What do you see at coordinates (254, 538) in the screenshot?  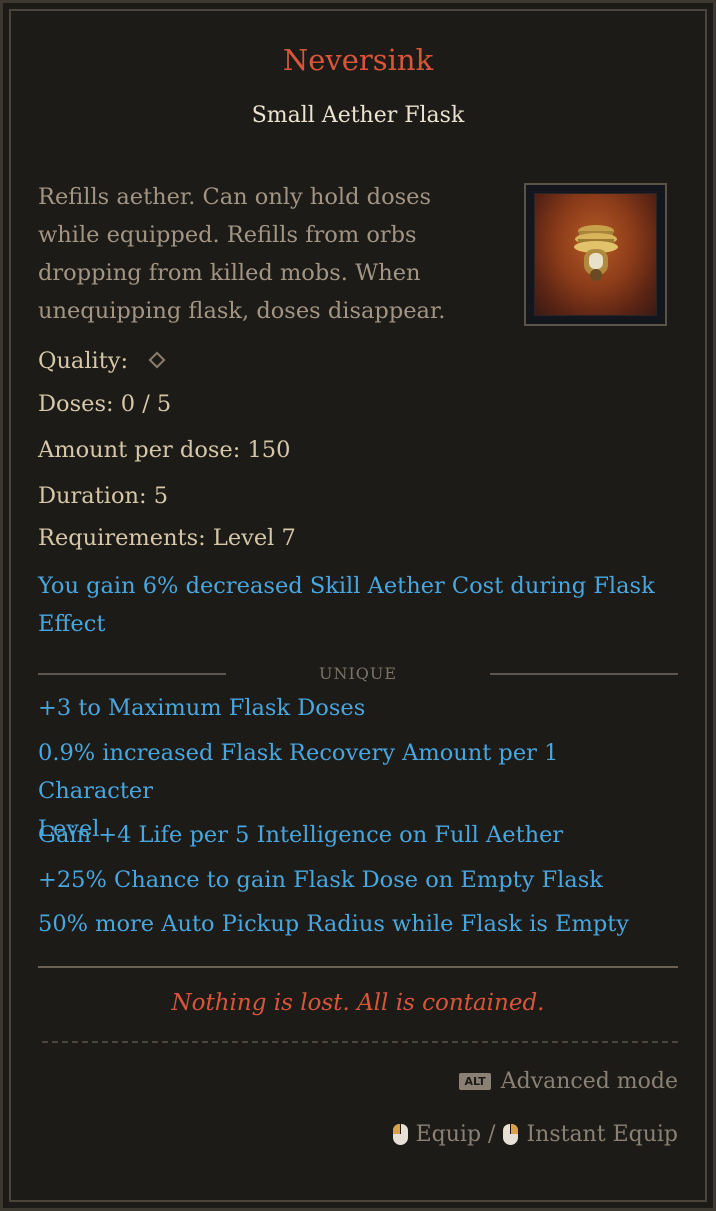 I see `requirements-value: Level 7` at bounding box center [254, 538].